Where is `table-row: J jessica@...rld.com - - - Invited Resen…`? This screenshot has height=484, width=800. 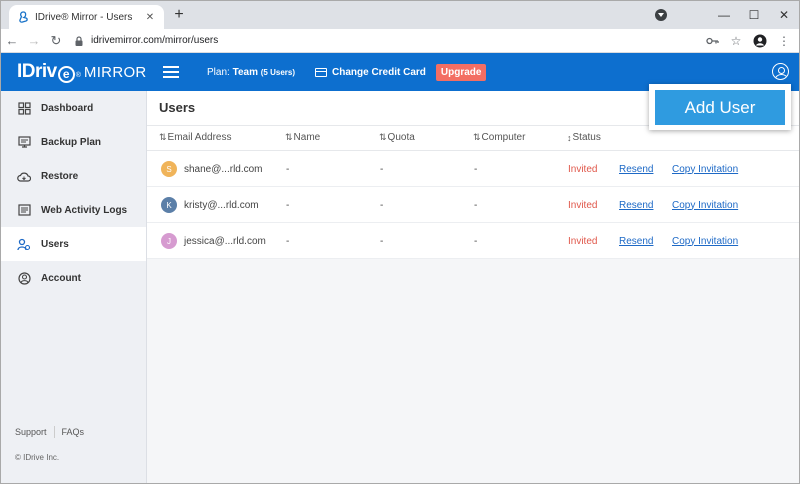 table-row: J jessica@...rld.com - - - Invited Resen… is located at coordinates (473, 241).